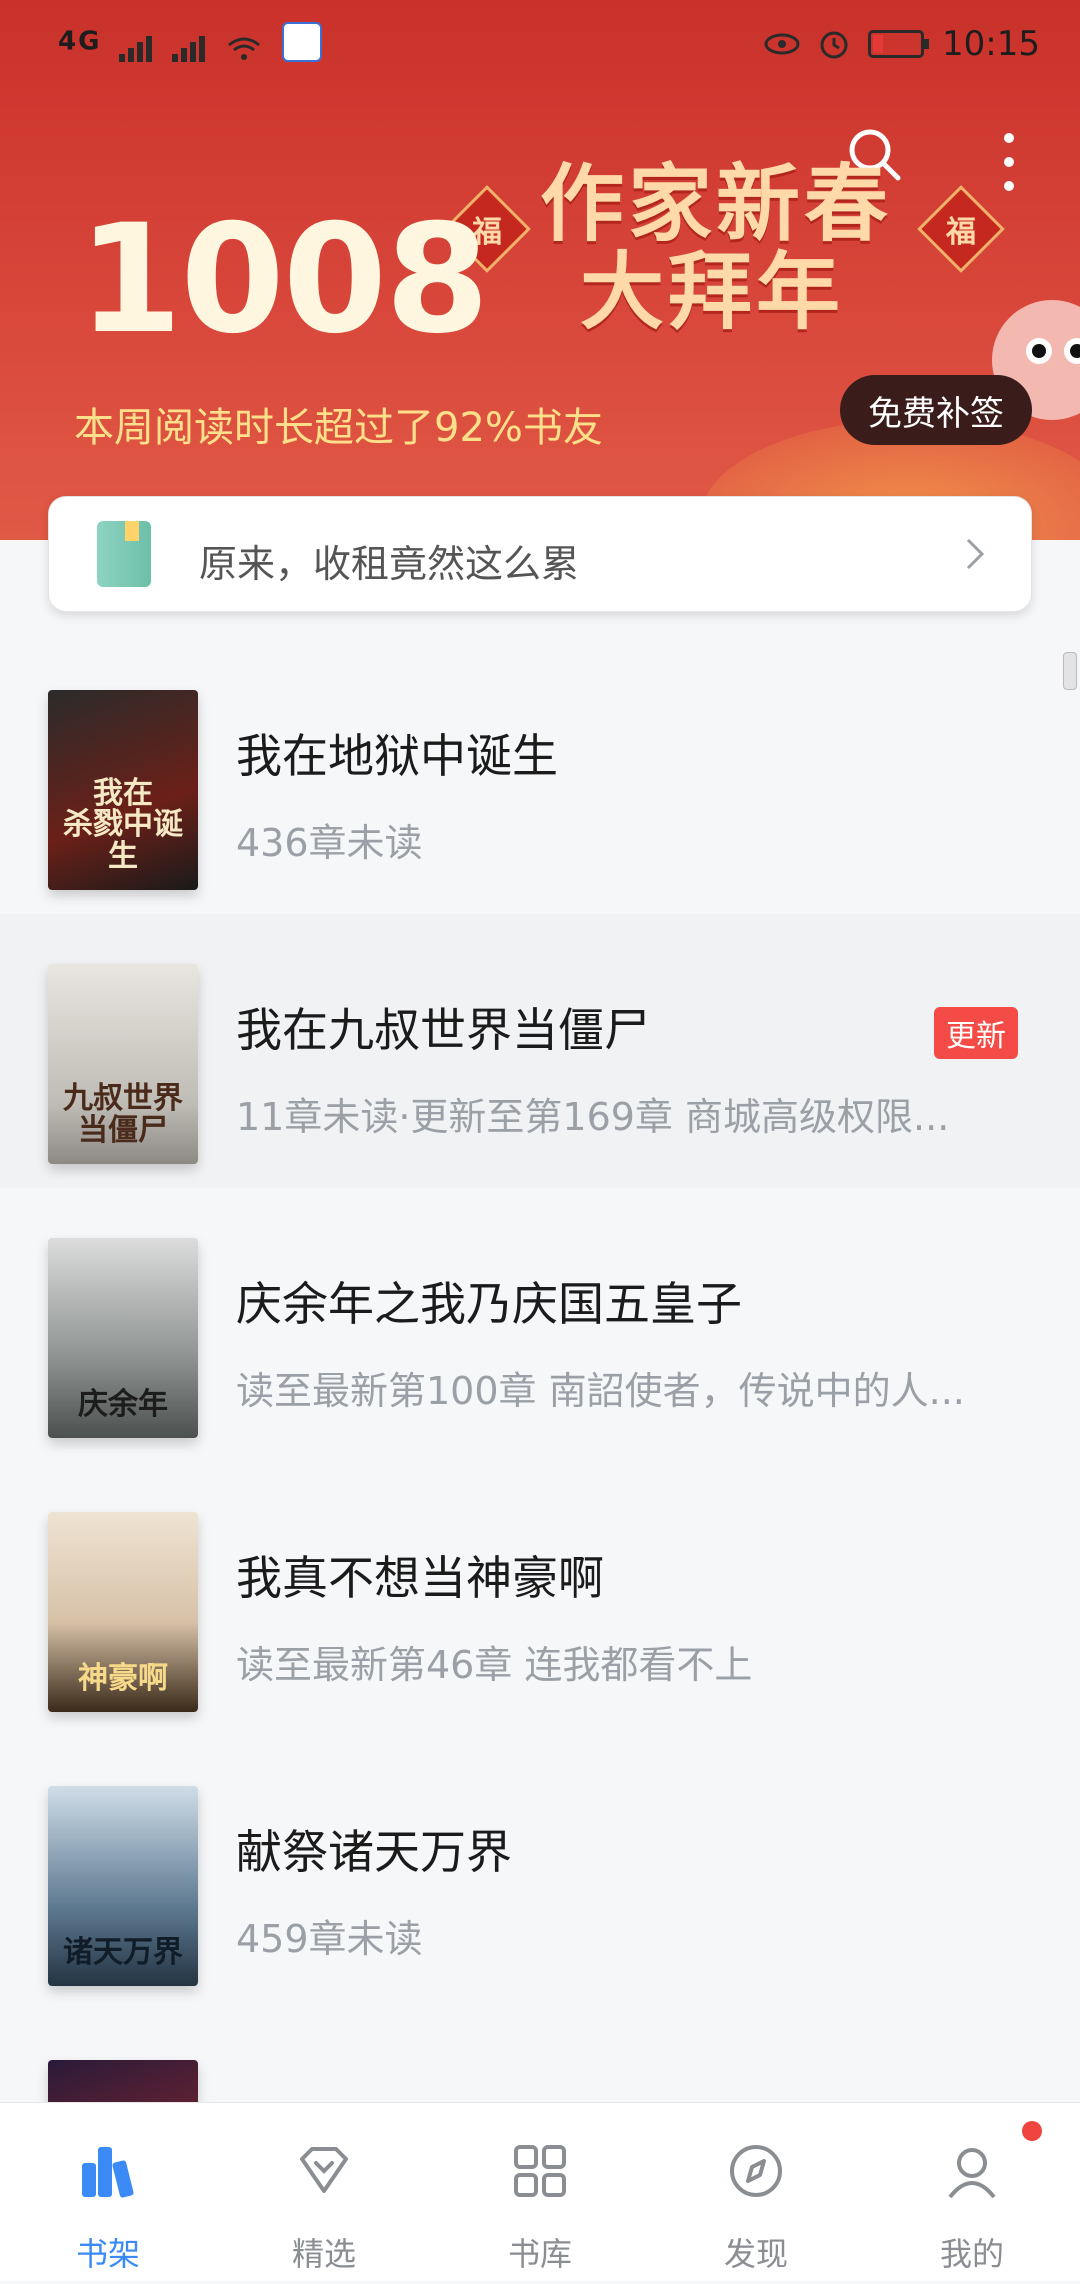  What do you see at coordinates (420, 1578) in the screenshot?
I see `book-title: 我真不想当神豪啊` at bounding box center [420, 1578].